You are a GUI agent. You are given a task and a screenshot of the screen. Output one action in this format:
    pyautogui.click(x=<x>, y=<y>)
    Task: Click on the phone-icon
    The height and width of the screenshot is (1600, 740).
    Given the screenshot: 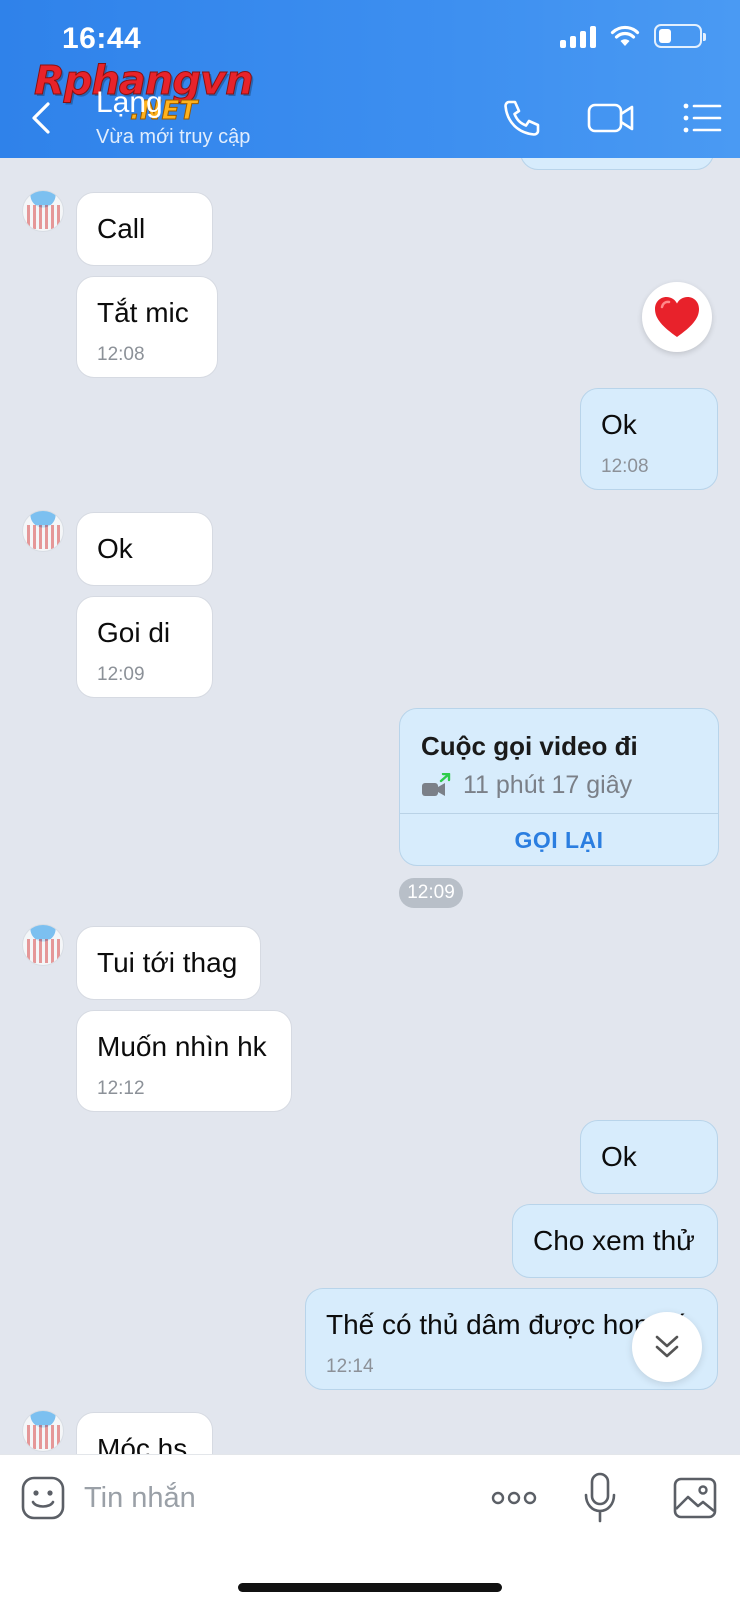 What is the action you would take?
    pyautogui.click(x=522, y=118)
    